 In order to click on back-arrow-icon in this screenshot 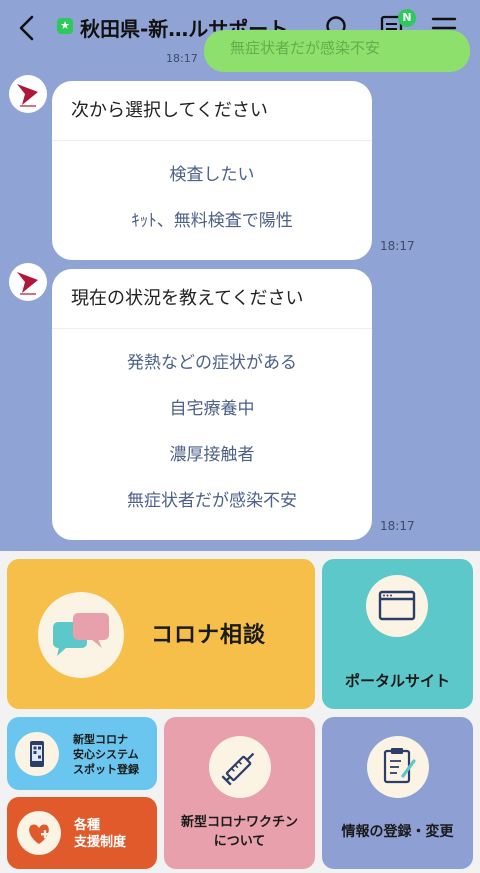, I will do `click(28, 28)`.